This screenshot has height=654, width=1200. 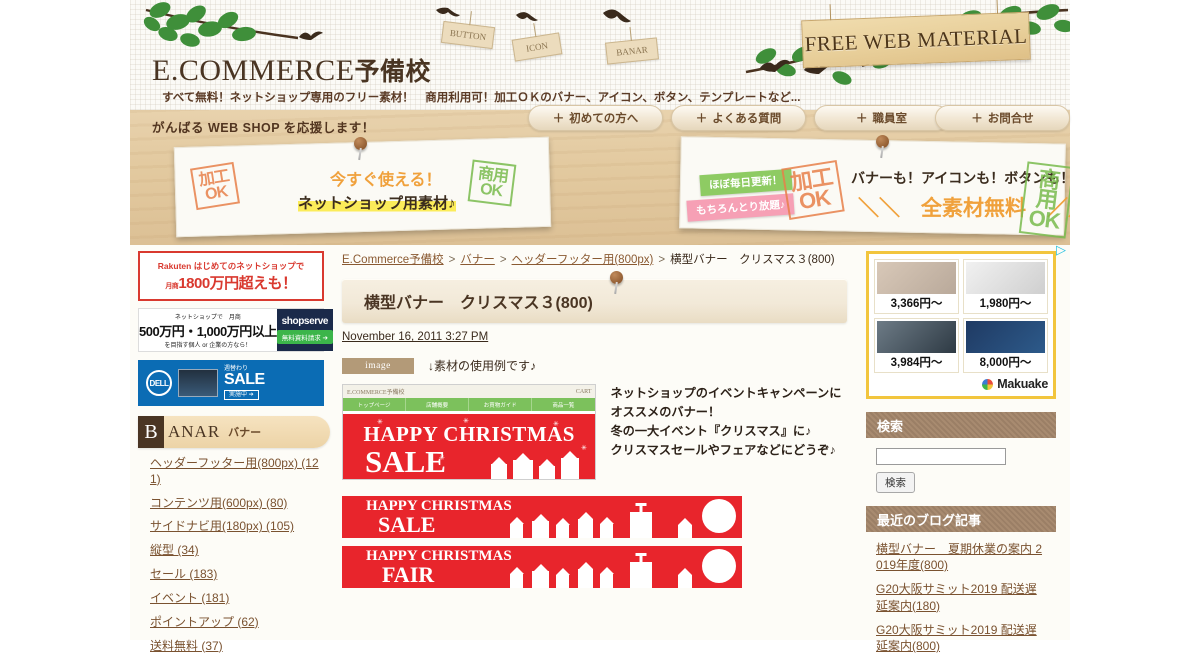 What do you see at coordinates (895, 482) in the screenshot?
I see `search-button: 検索` at bounding box center [895, 482].